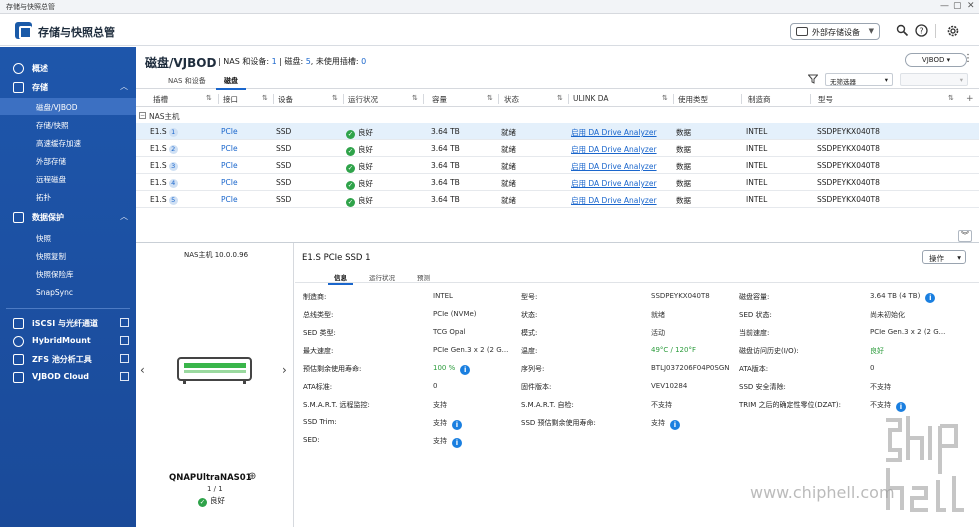  What do you see at coordinates (68, 359) in the screenshot?
I see `nav-zfs-analyzer: ZFS 池分析工具` at bounding box center [68, 359].